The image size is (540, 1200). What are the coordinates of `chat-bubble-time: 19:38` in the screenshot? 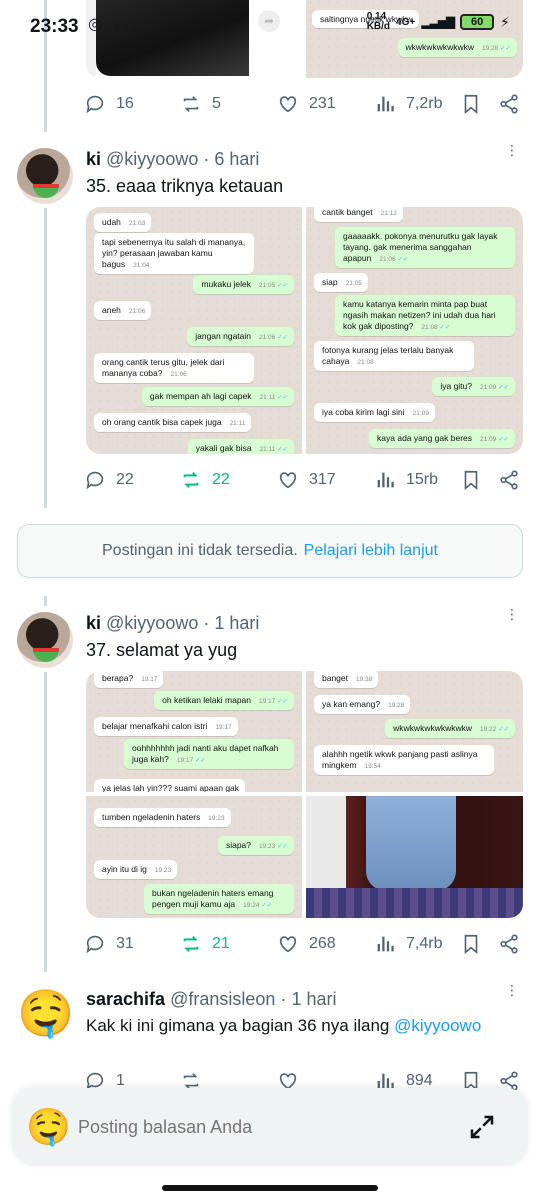 It's located at (364, 679).